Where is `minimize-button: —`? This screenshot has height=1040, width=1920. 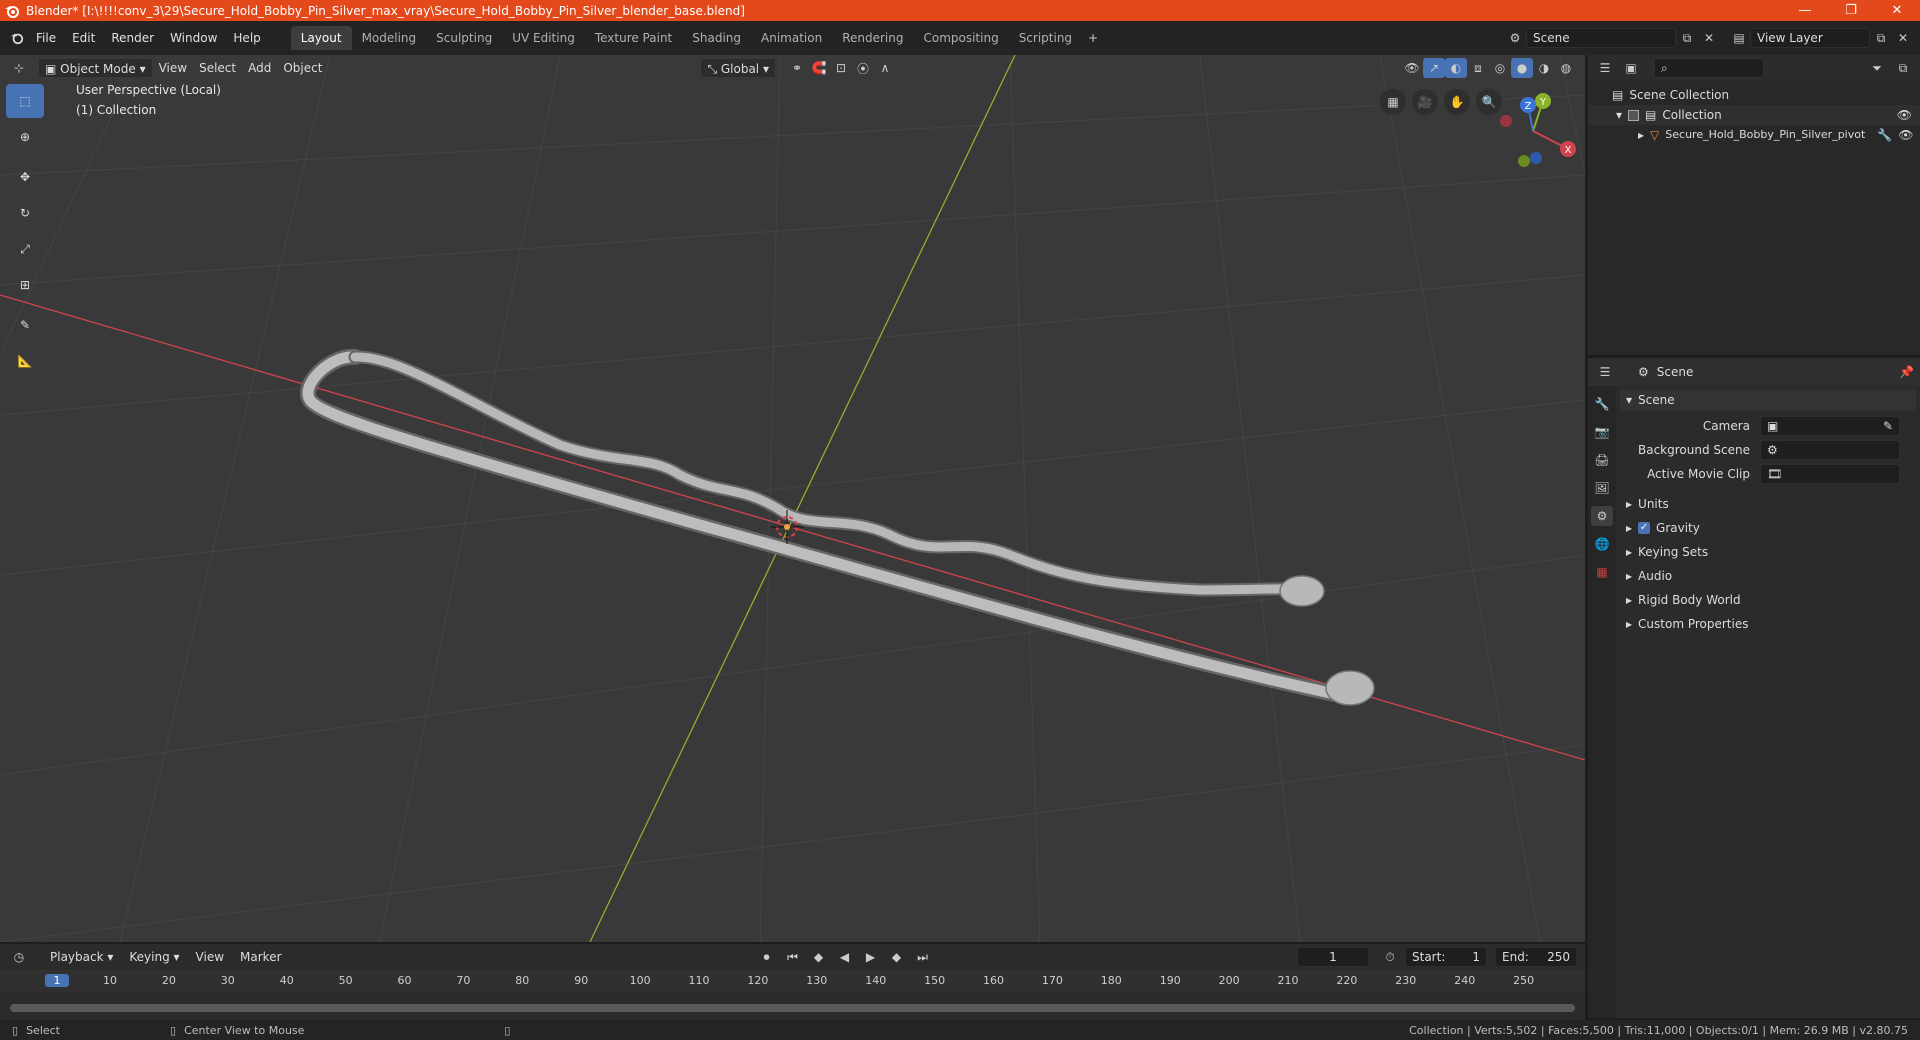 minimize-button: — is located at coordinates (1805, 10).